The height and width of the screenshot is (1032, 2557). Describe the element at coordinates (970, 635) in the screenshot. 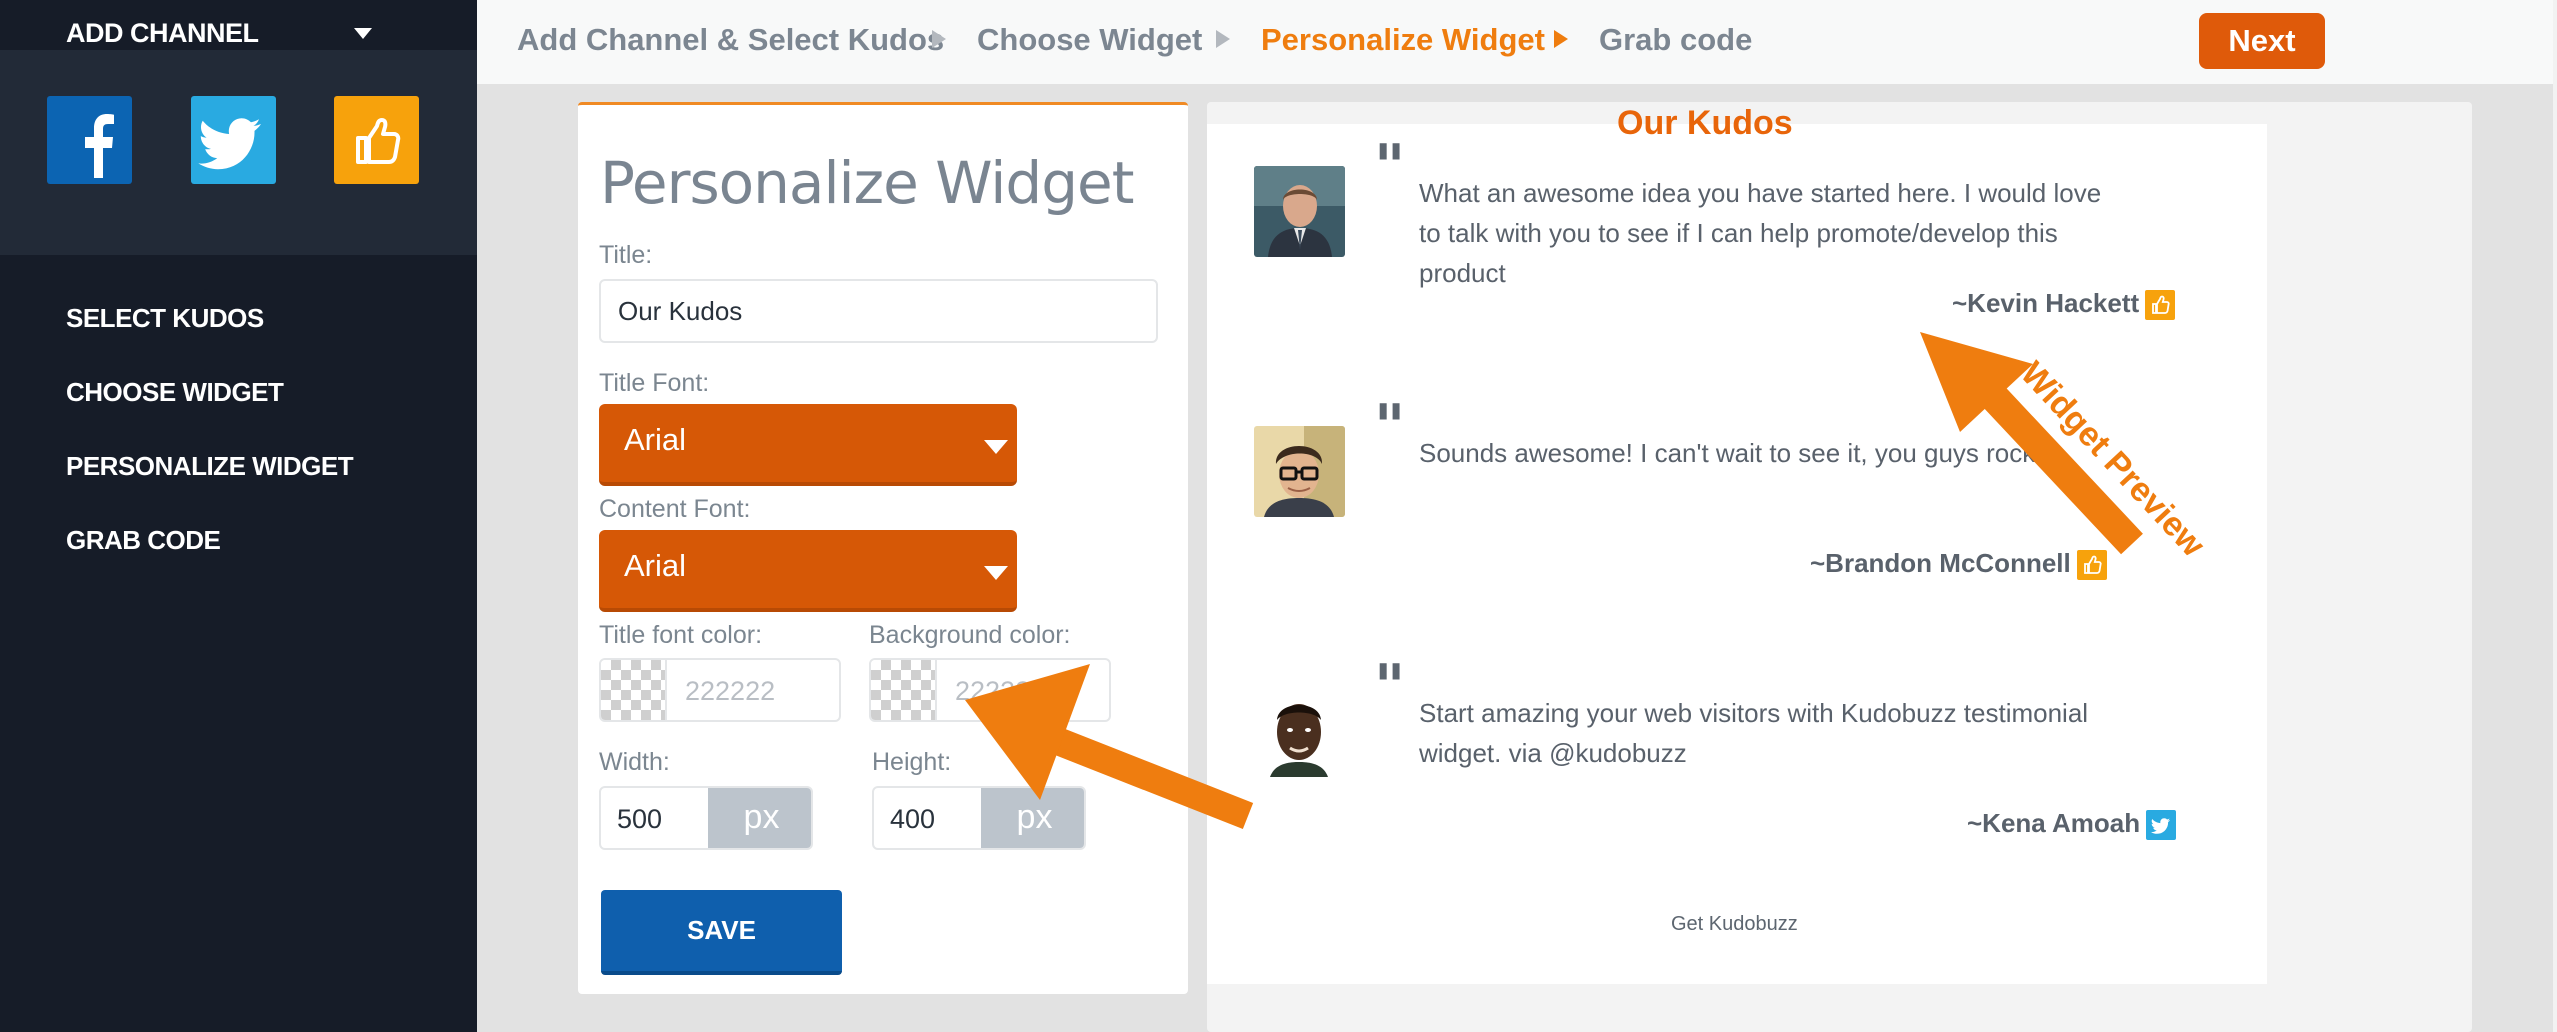

I see `background-color-label: Background color:` at that location.